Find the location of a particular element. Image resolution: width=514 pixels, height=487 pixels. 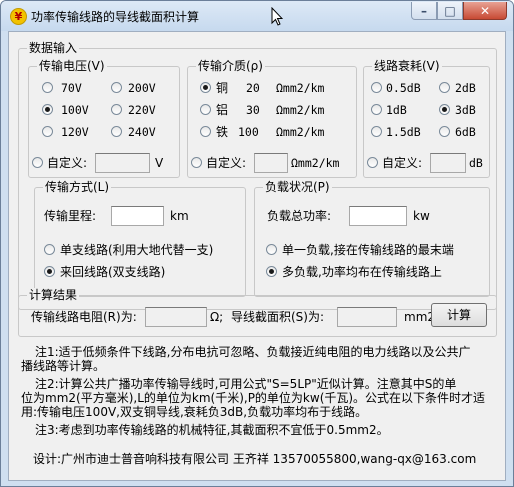

voltage-label: 传输电压(V) is located at coordinates (72, 66).